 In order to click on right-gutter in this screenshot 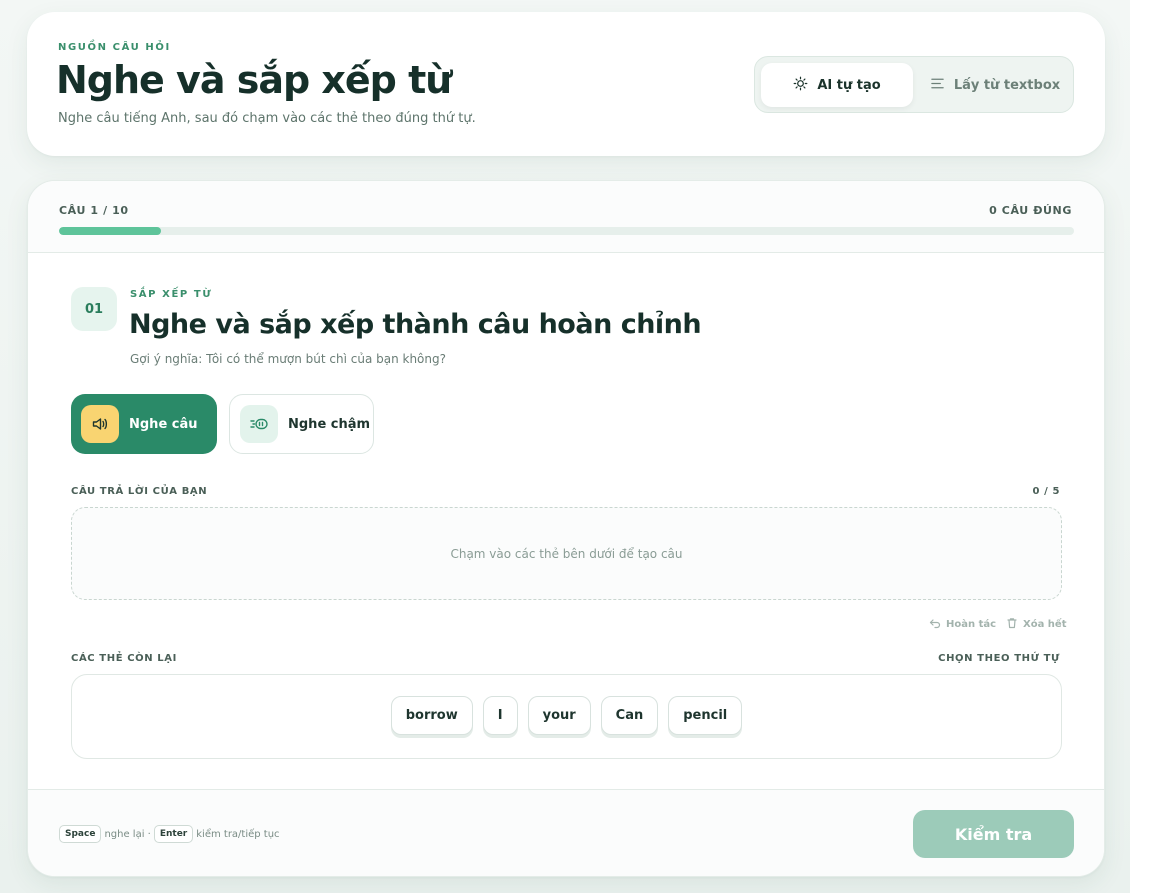, I will do `click(1141, 446)`.